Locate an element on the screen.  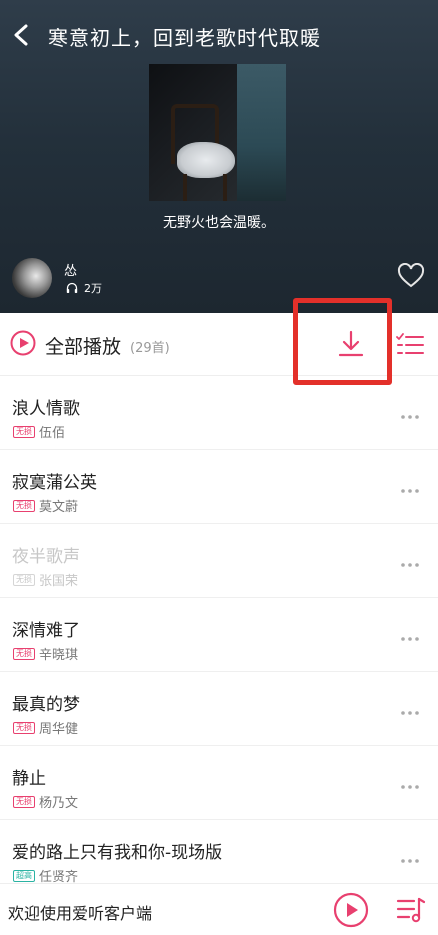
song-title: 静止 is located at coordinates (29, 779).